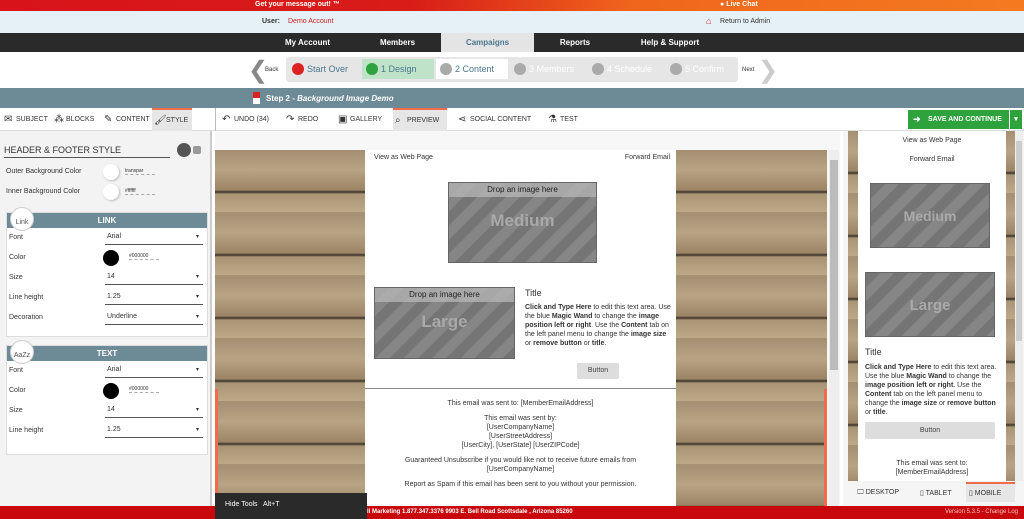 The height and width of the screenshot is (519, 1024). I want to click on circle-icon, so click(446, 69).